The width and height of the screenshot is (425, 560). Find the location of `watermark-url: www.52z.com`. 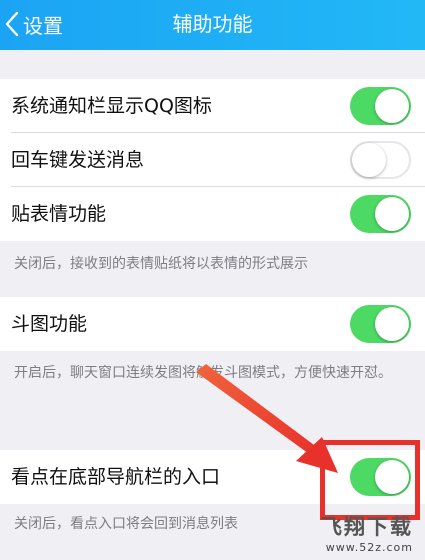

watermark-url: www.52z.com is located at coordinates (369, 547).